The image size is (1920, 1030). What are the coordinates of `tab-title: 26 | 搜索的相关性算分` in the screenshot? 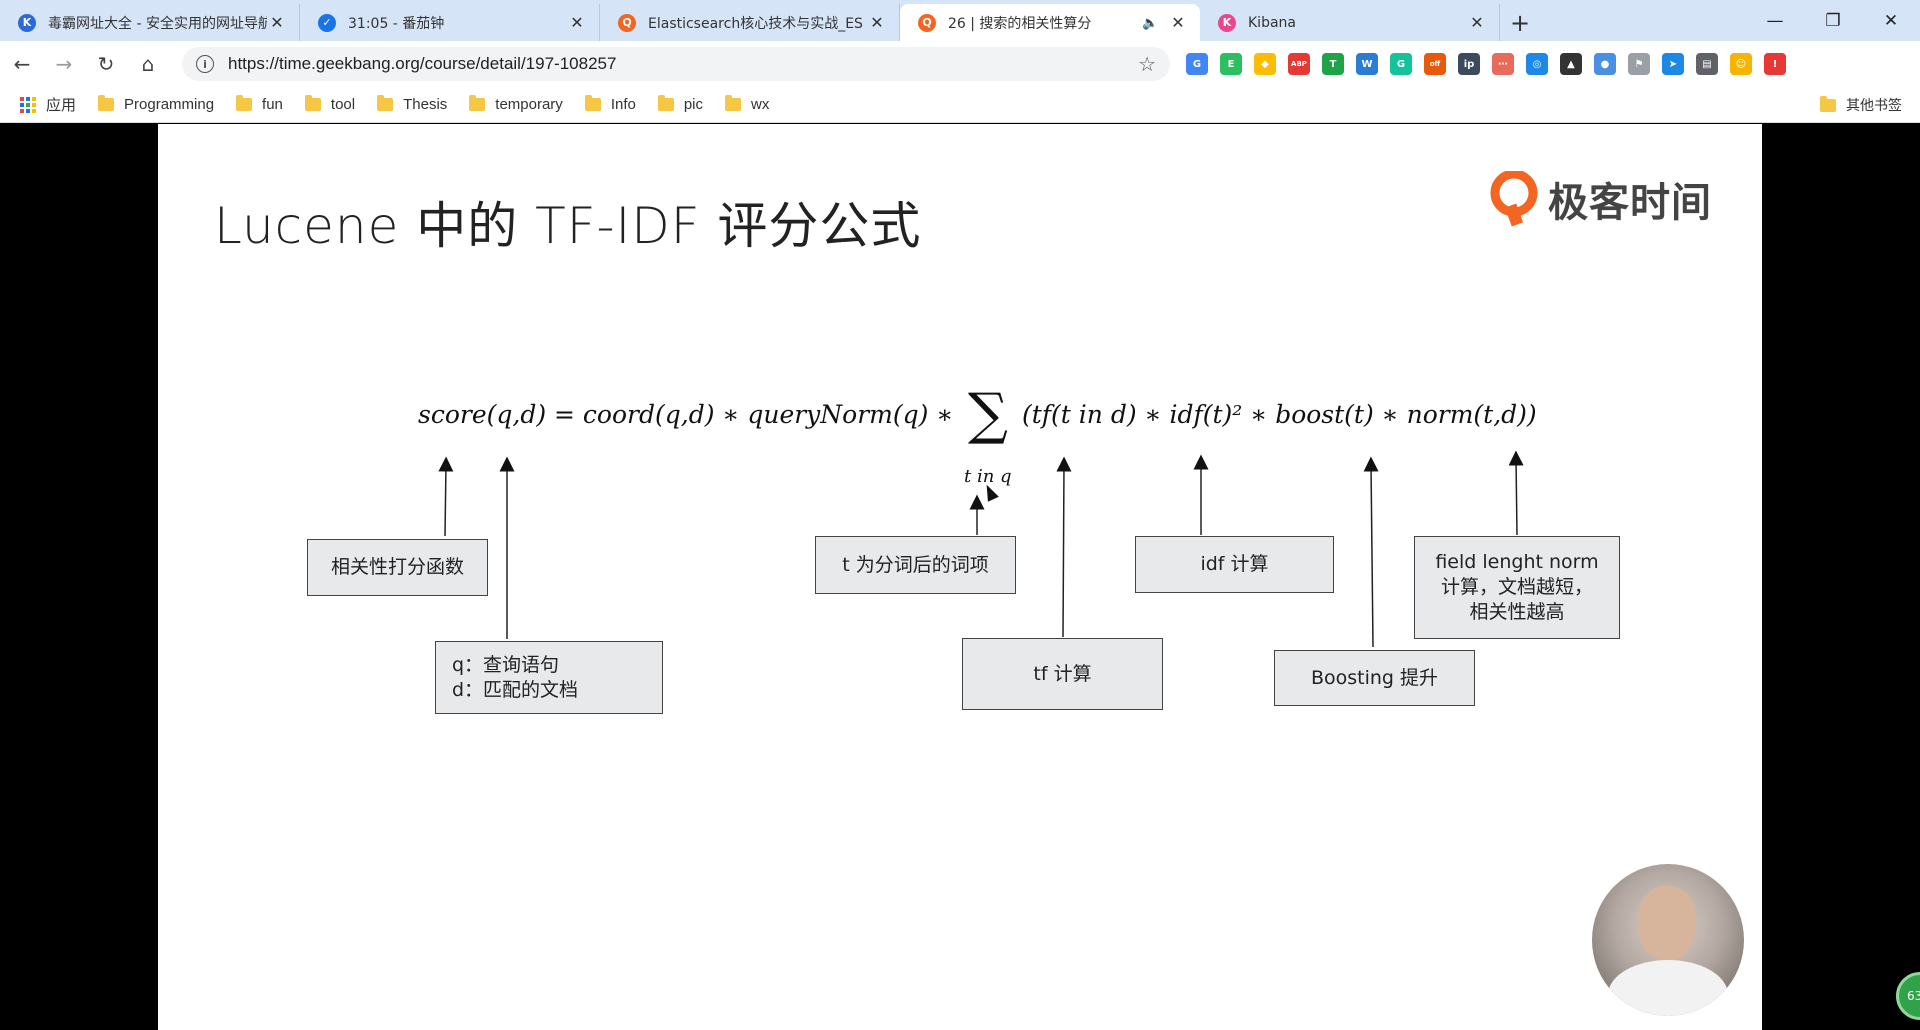 It's located at (1020, 23).